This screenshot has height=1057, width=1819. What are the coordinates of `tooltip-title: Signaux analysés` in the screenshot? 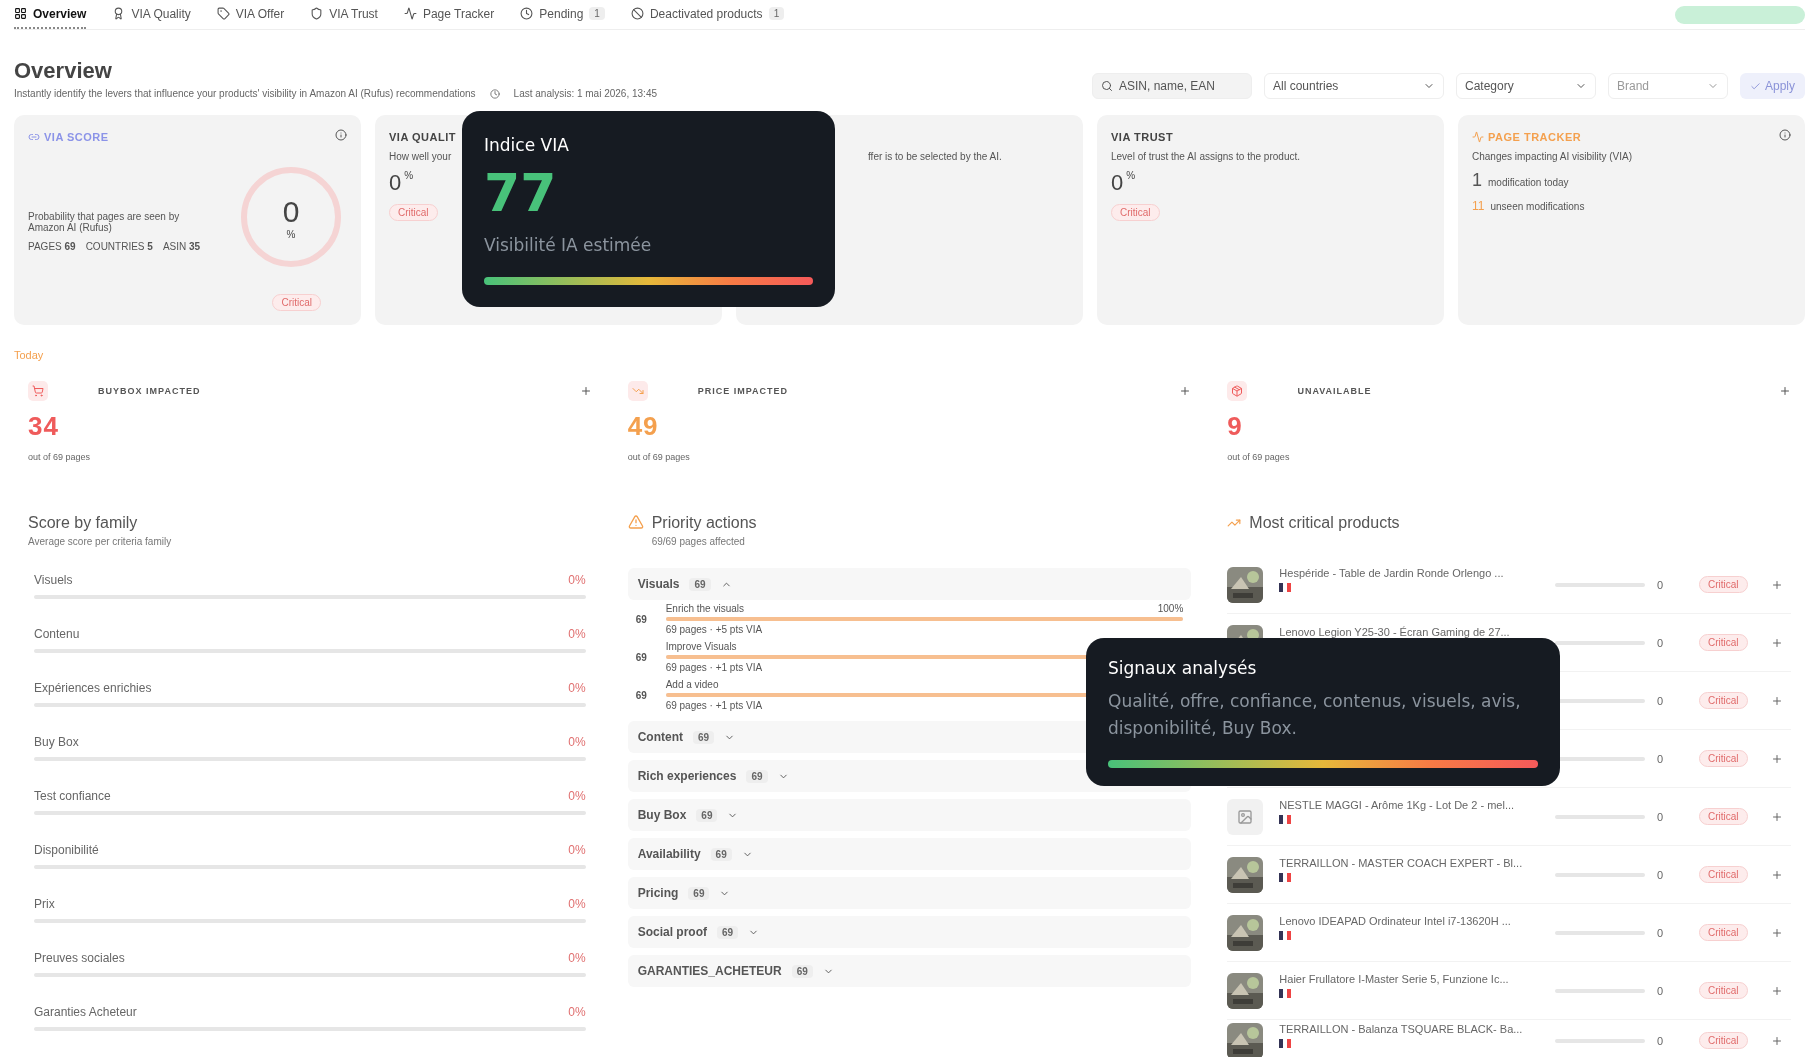 It's located at (1183, 668).